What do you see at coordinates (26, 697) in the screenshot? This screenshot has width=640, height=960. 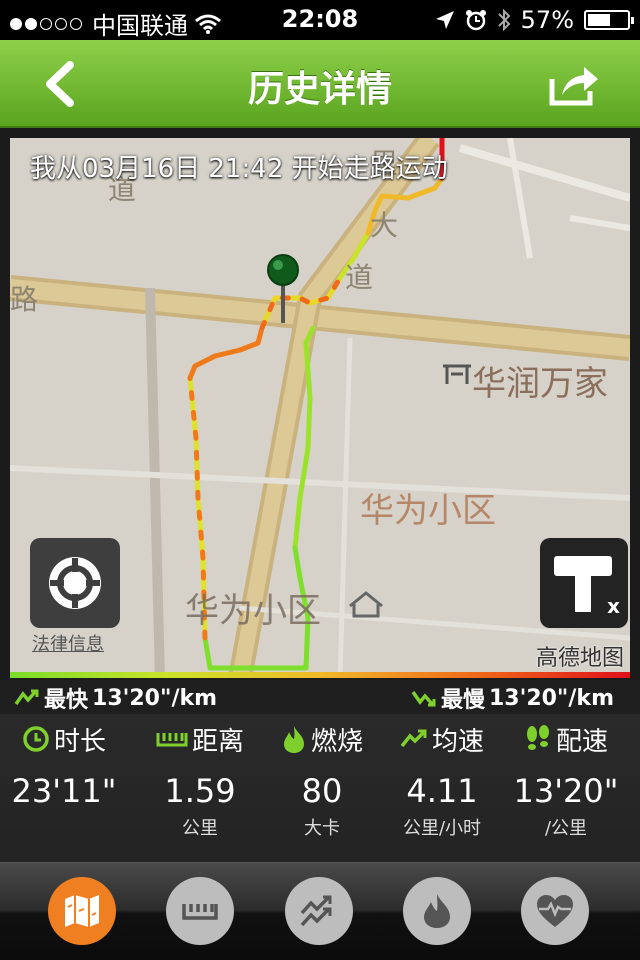 I see `fast-speed-icon` at bounding box center [26, 697].